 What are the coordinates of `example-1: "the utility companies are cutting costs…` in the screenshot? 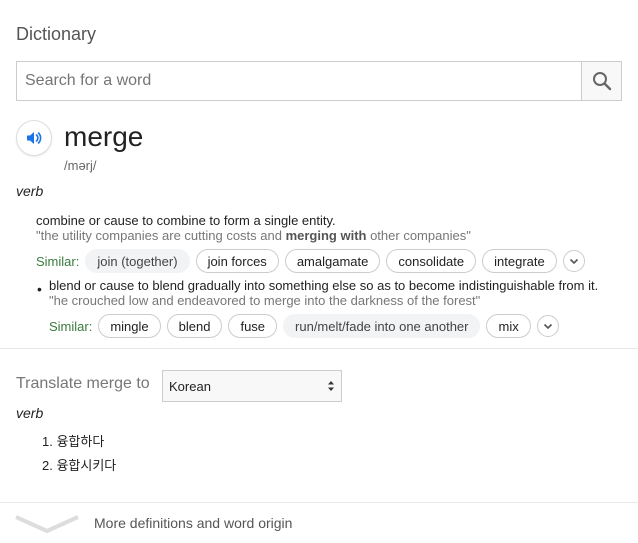 It's located at (253, 235).